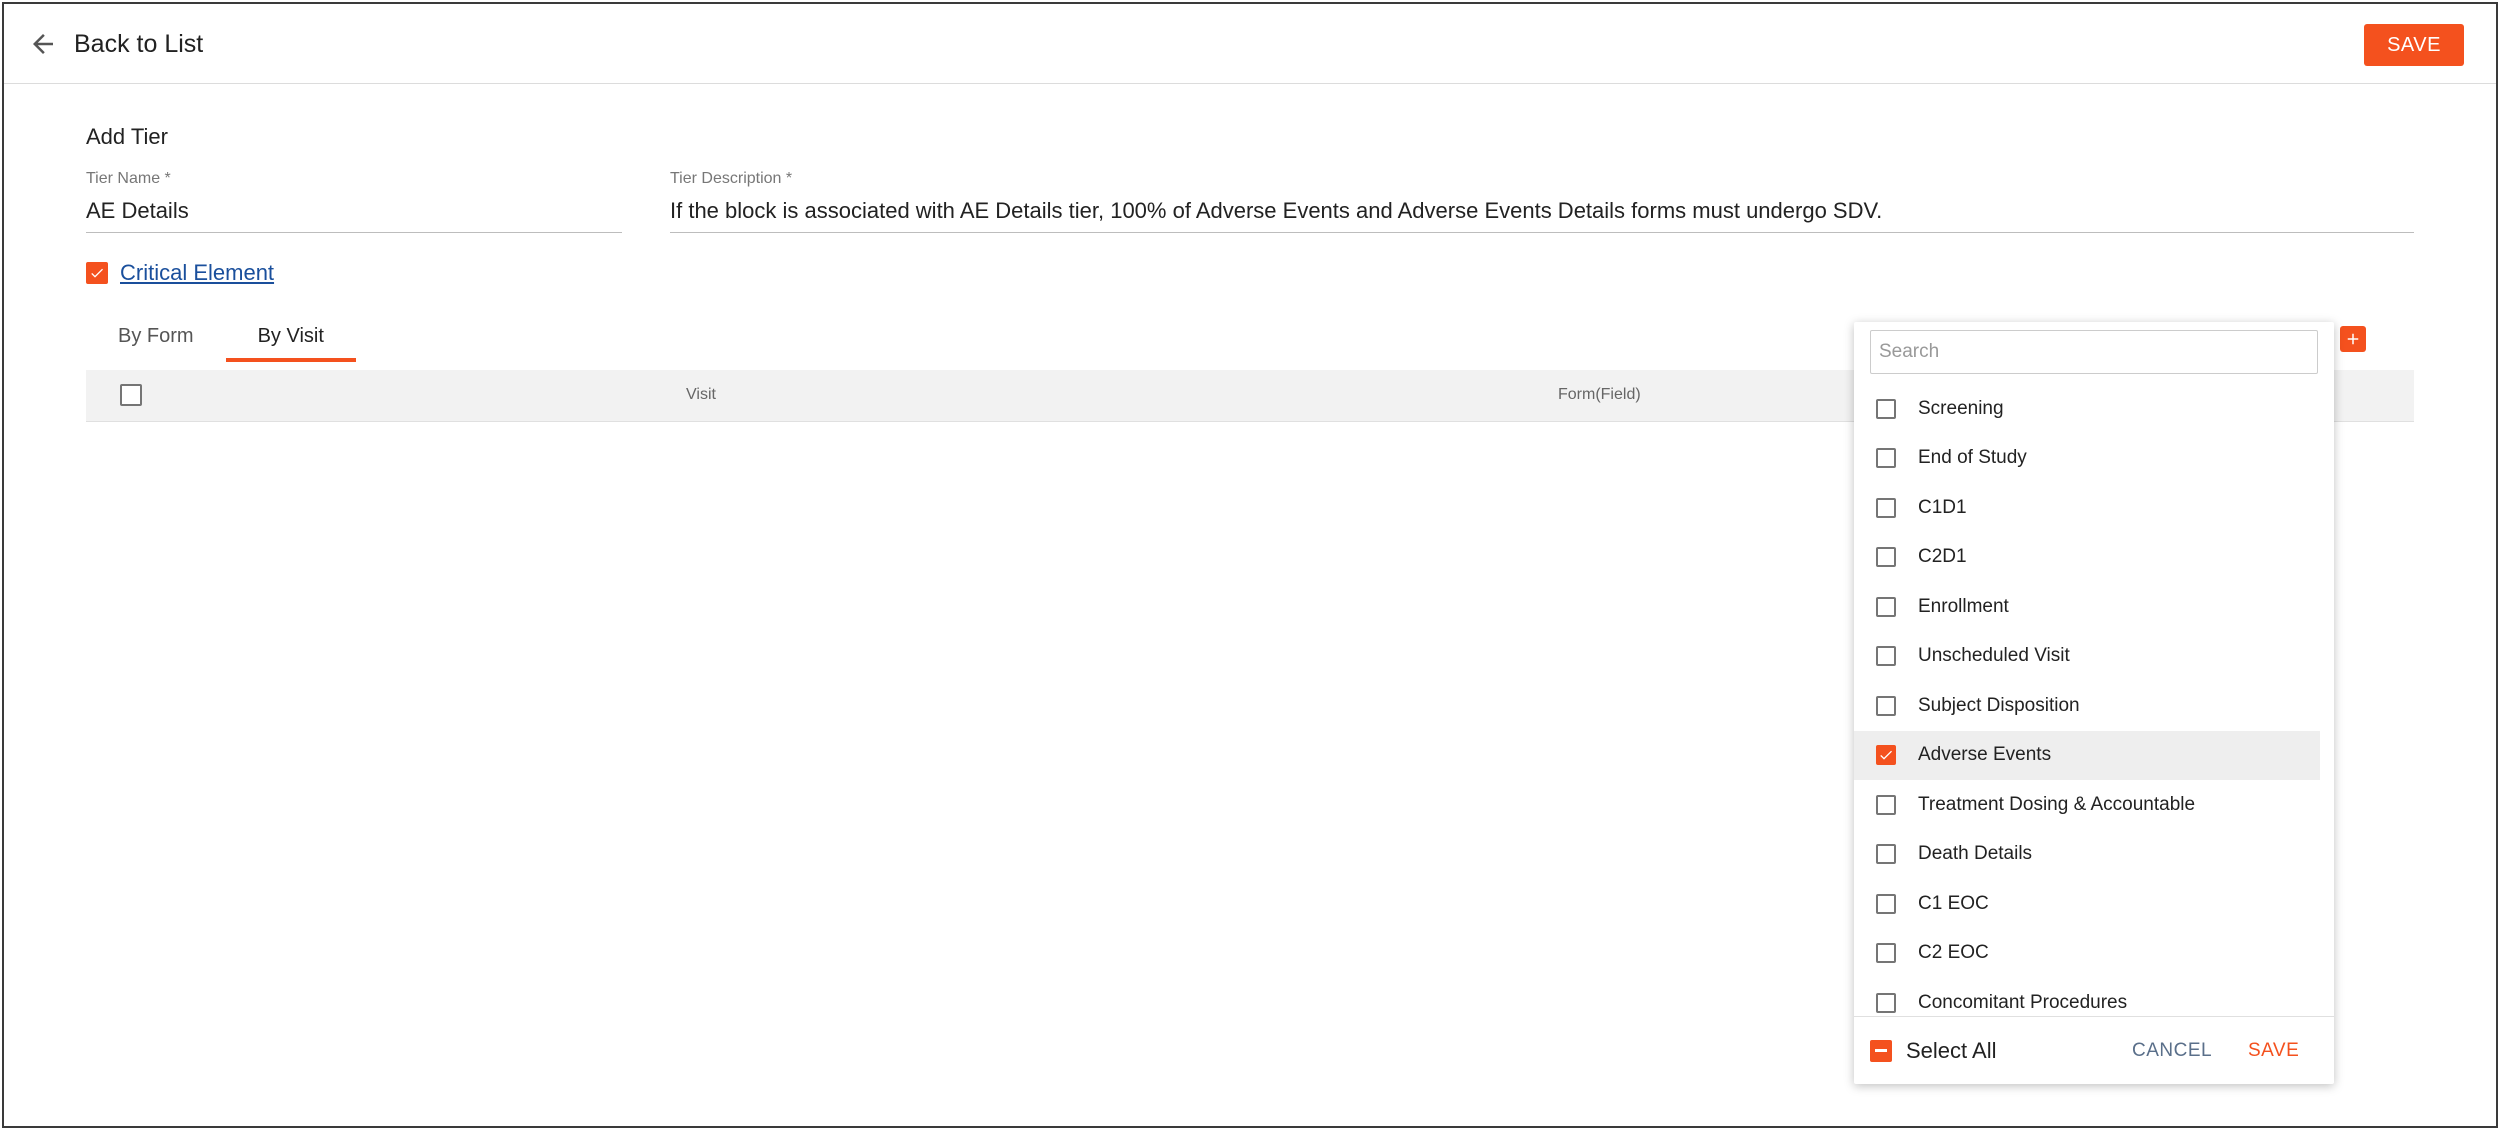  What do you see at coordinates (2087, 755) in the screenshot?
I see `option-adverse-events: Adverse Events` at bounding box center [2087, 755].